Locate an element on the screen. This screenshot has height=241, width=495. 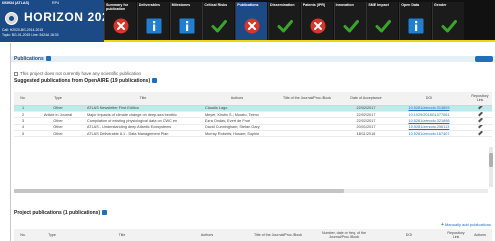
table-vertical-scrollbar is located at coordinates (491, 167).